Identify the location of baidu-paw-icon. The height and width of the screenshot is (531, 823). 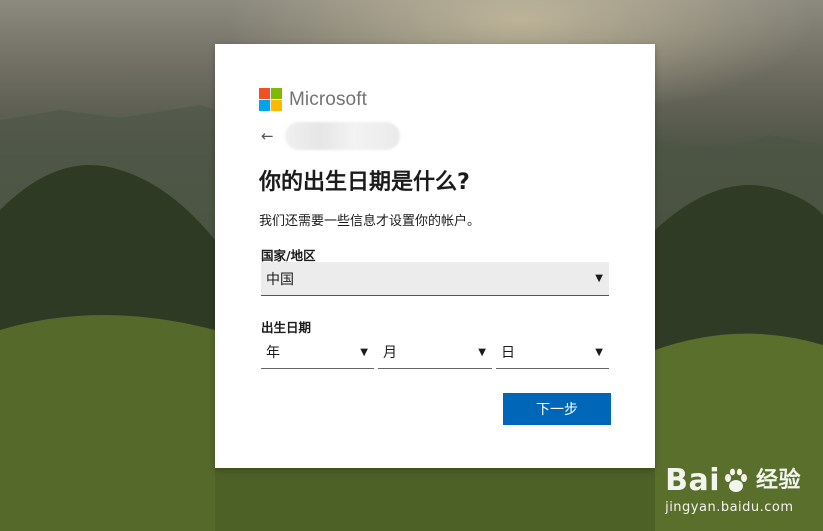
(735, 480).